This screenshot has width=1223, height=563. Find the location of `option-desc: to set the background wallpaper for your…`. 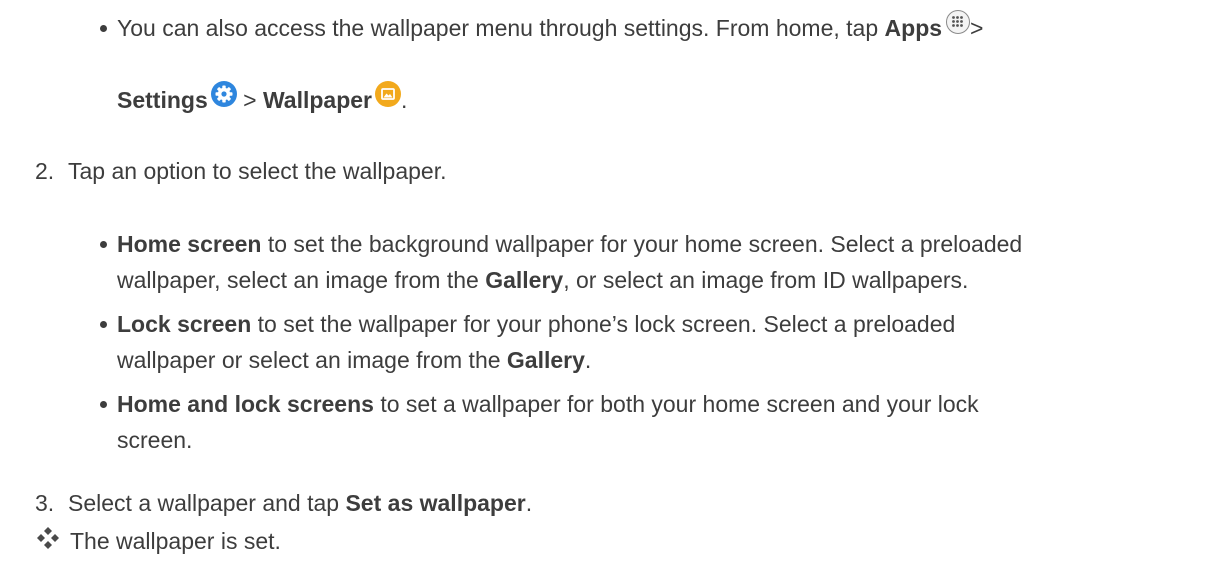

option-desc: to set the background wallpaper for your… is located at coordinates (642, 244).